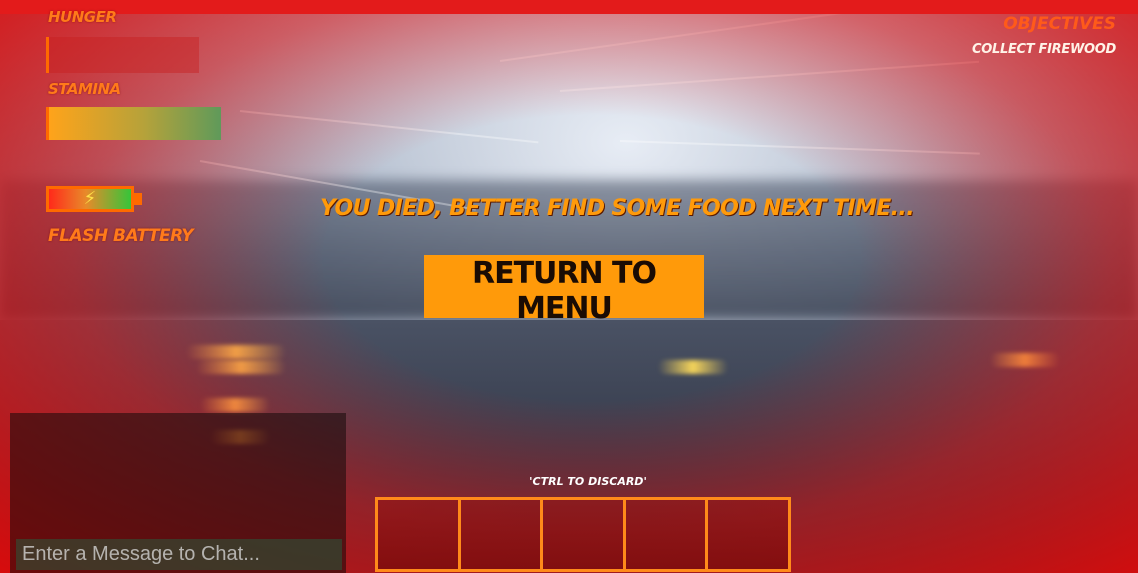 This screenshot has height=573, width=1138. I want to click on battery-cap, so click(138, 199).